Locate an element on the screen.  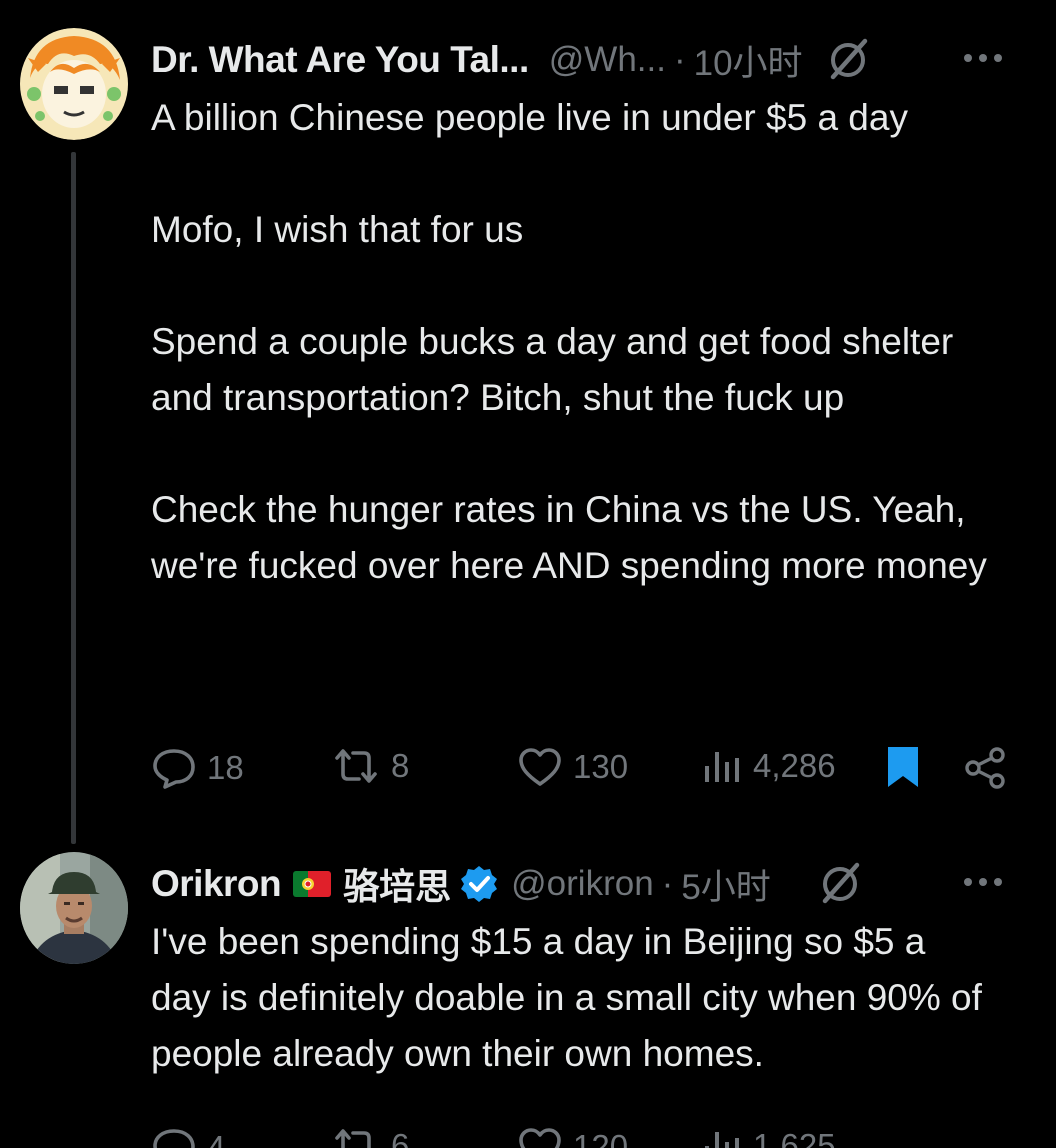
share-icon is located at coordinates (985, 768).